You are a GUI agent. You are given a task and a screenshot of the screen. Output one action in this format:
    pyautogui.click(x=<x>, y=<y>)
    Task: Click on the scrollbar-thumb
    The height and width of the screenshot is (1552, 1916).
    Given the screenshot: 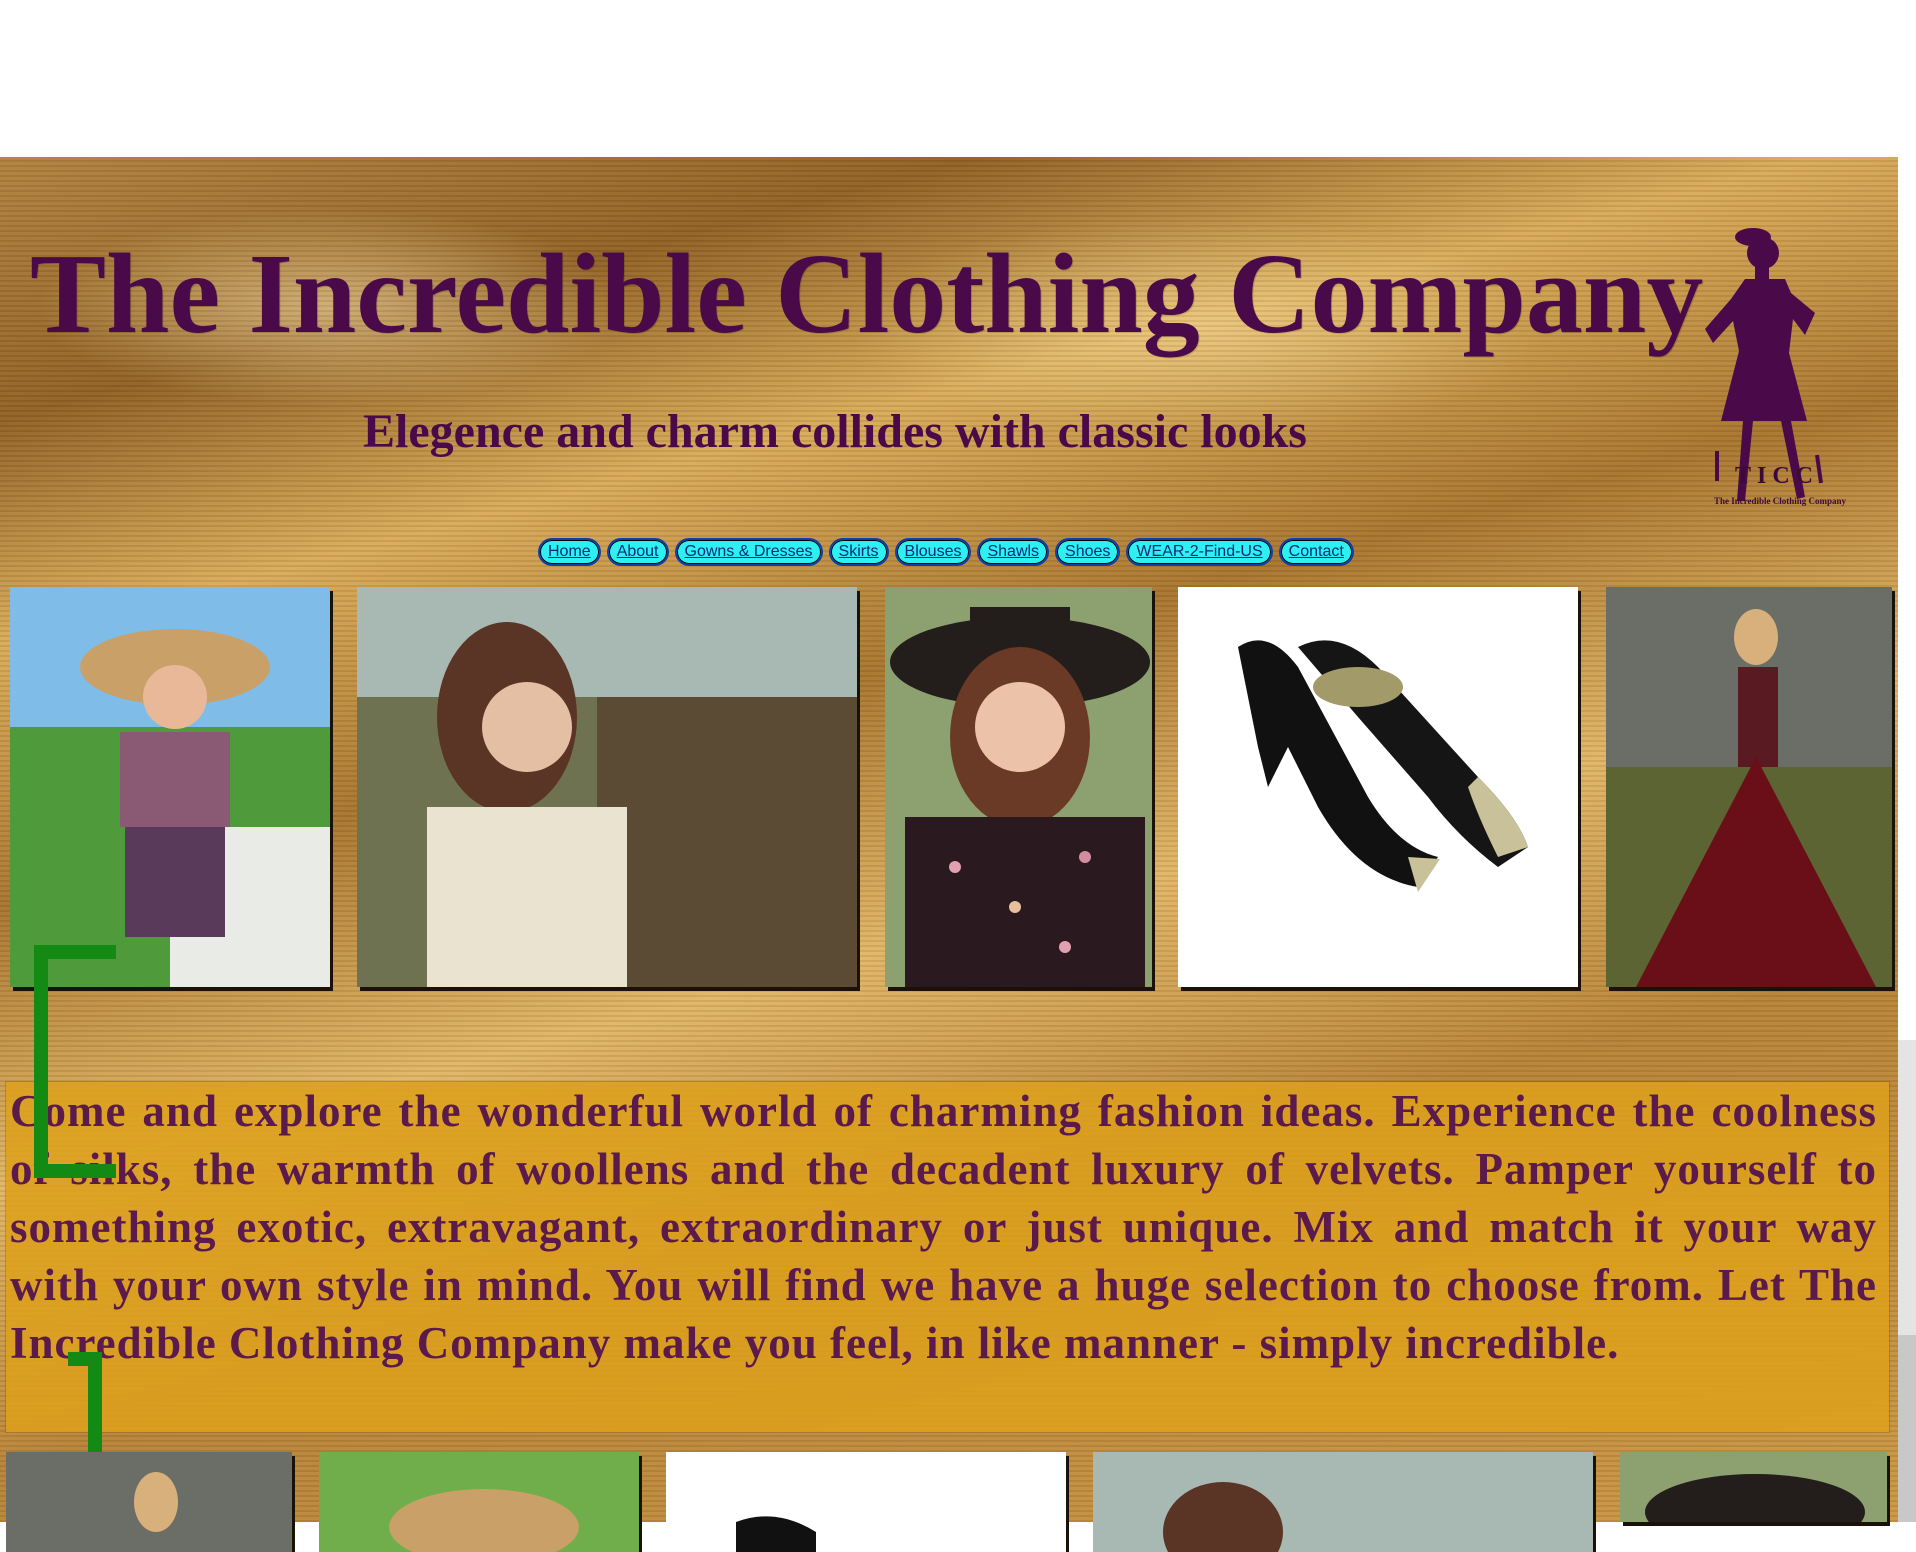 What is the action you would take?
    pyautogui.click(x=1907, y=1428)
    